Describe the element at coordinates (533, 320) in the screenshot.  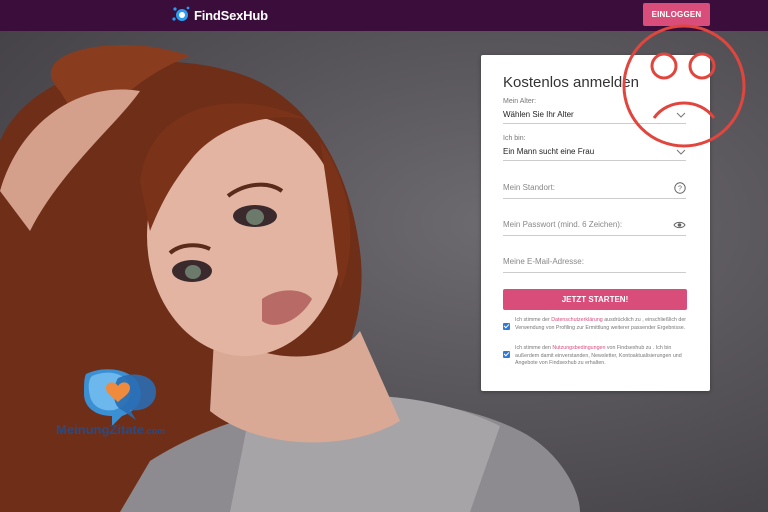
I see `consent-privacy-pre: Ich stimme der` at that location.